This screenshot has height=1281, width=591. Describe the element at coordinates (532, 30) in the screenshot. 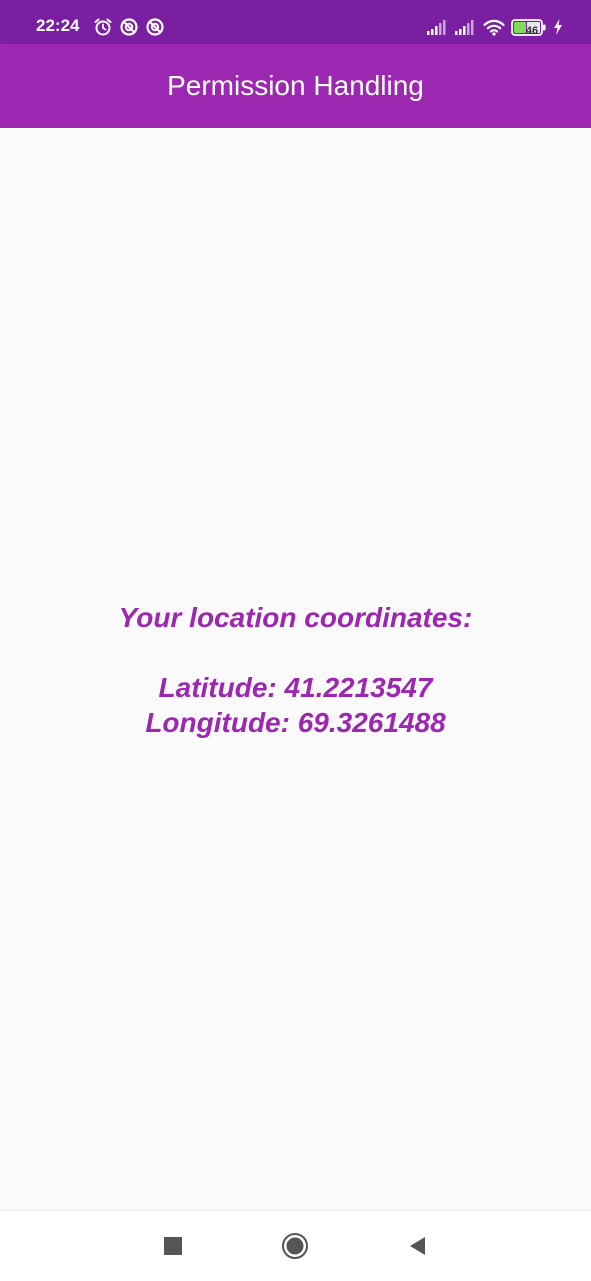

I see `battery-level: 46` at that location.